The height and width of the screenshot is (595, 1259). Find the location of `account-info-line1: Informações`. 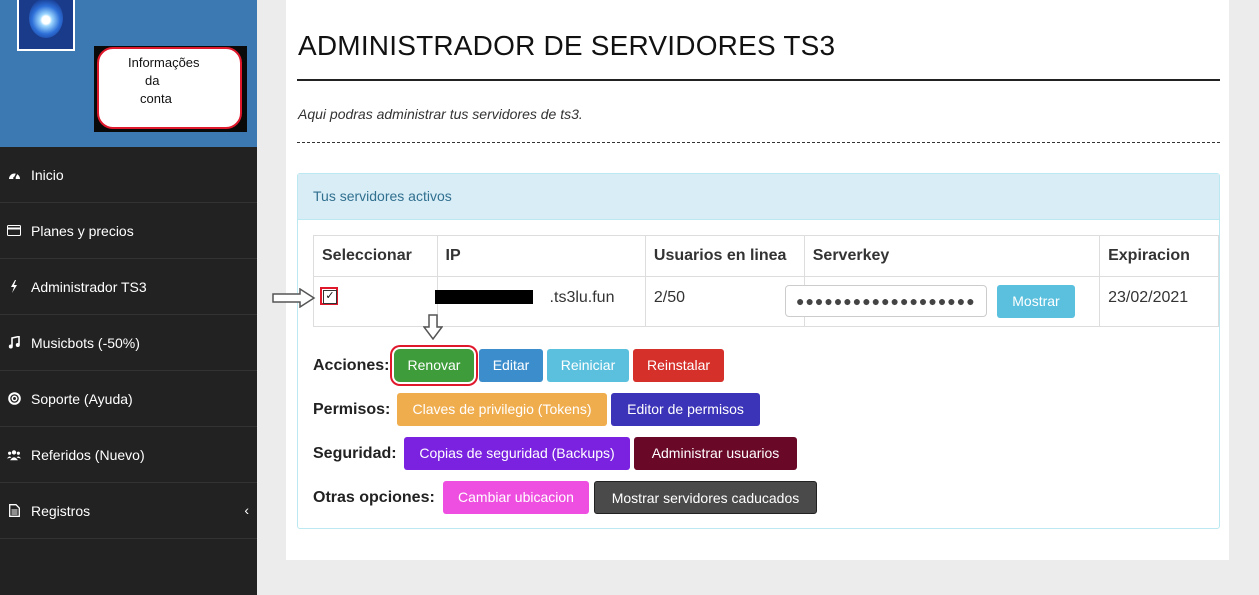

account-info-line1: Informações is located at coordinates (164, 62).